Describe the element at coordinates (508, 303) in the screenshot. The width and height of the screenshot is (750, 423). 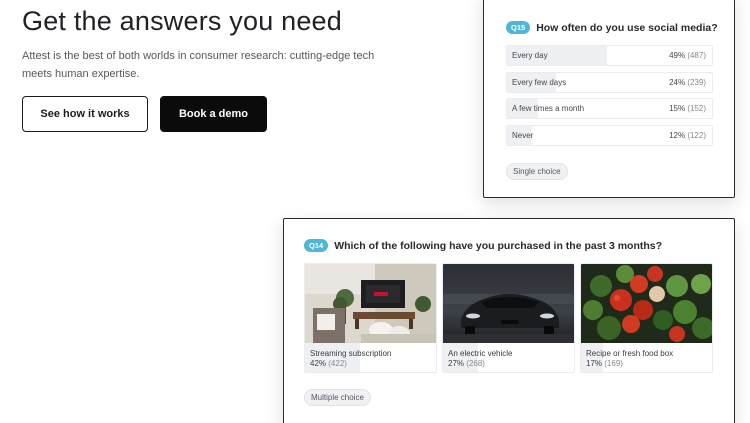
I see `electric-car-image` at that location.